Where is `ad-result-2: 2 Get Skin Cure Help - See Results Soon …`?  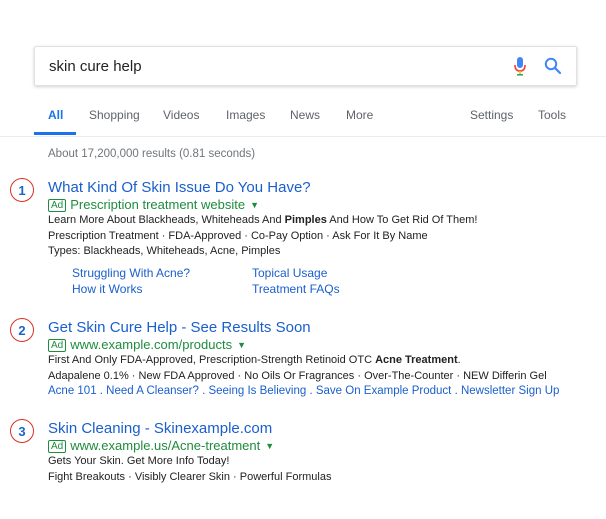 ad-result-2: 2 Get Skin Cure Help - See Results Soon … is located at coordinates (284, 359).